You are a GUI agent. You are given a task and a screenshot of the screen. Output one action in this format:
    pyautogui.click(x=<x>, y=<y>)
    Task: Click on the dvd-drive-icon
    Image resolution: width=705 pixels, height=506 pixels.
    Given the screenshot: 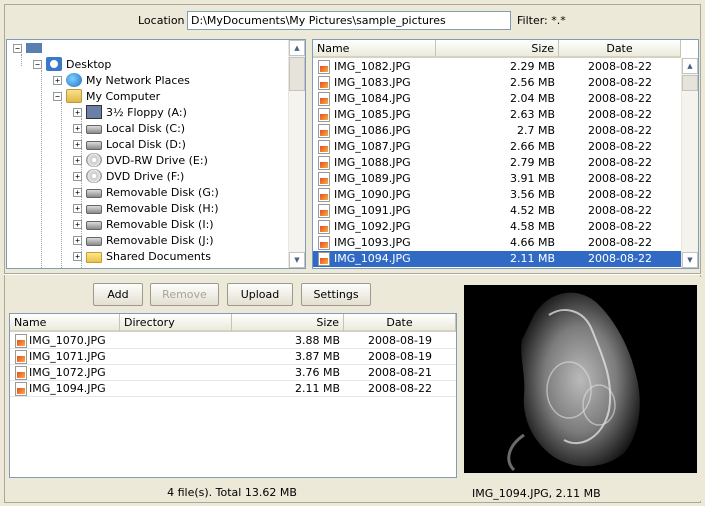 What is the action you would take?
    pyautogui.click(x=94, y=176)
    